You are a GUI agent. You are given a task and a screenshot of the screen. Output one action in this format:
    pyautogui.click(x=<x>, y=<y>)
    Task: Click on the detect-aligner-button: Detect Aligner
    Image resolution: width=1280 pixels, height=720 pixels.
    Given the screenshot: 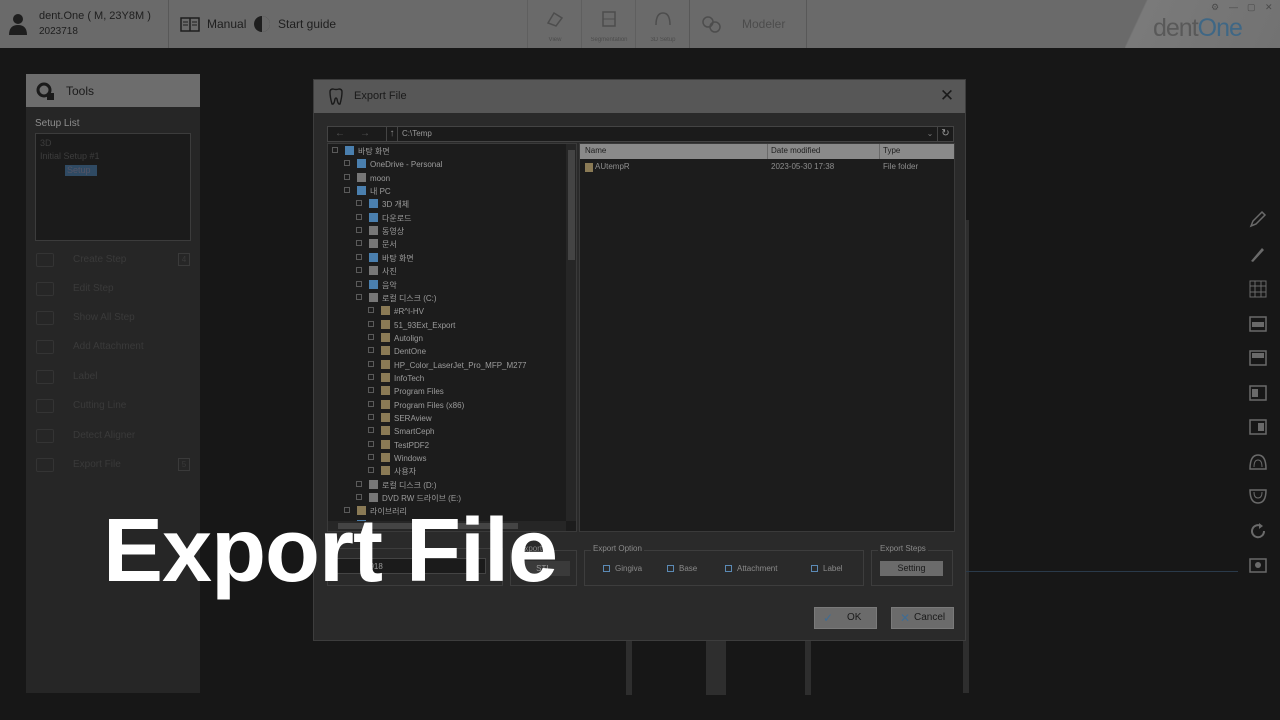 What is the action you would take?
    pyautogui.click(x=115, y=437)
    